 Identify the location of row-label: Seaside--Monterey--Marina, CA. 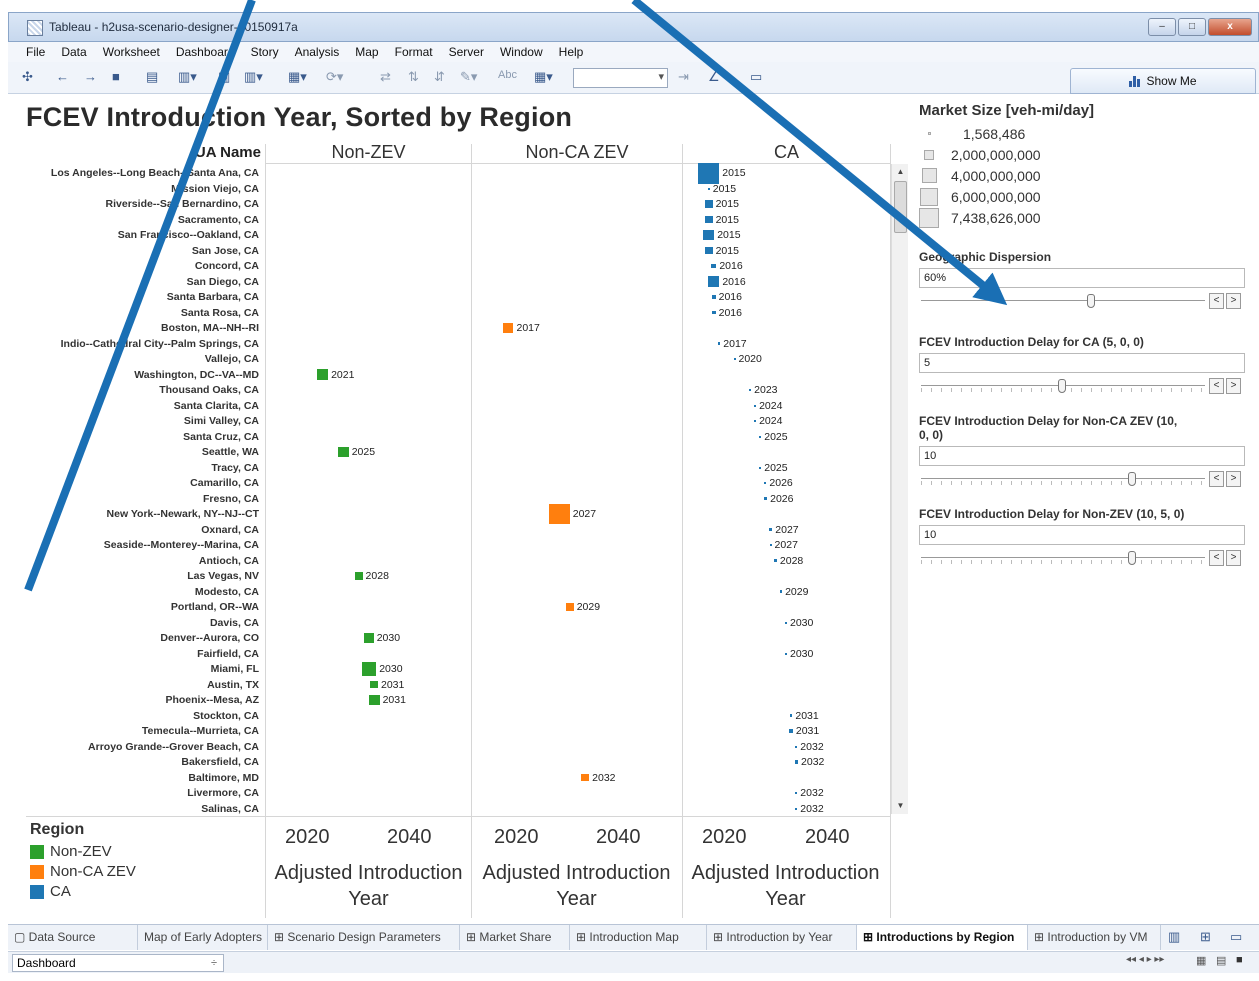
(133, 545).